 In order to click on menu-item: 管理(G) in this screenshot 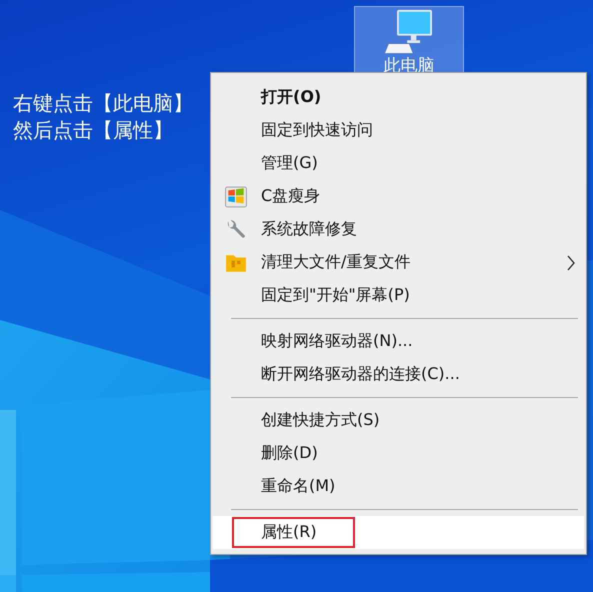, I will do `click(398, 163)`.